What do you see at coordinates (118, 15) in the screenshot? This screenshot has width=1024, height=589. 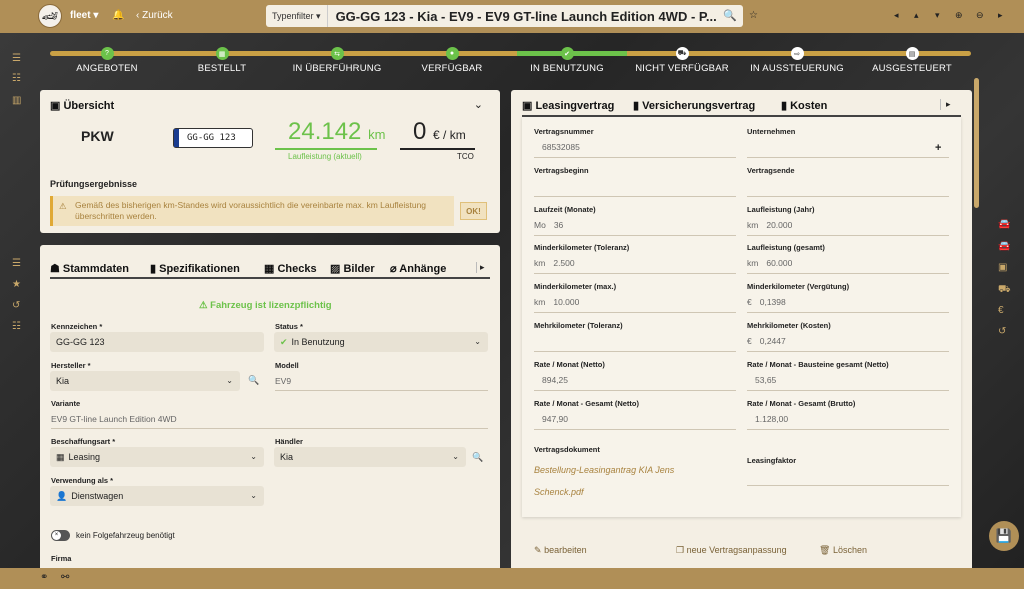 I see `bell-icon: 🔔` at bounding box center [118, 15].